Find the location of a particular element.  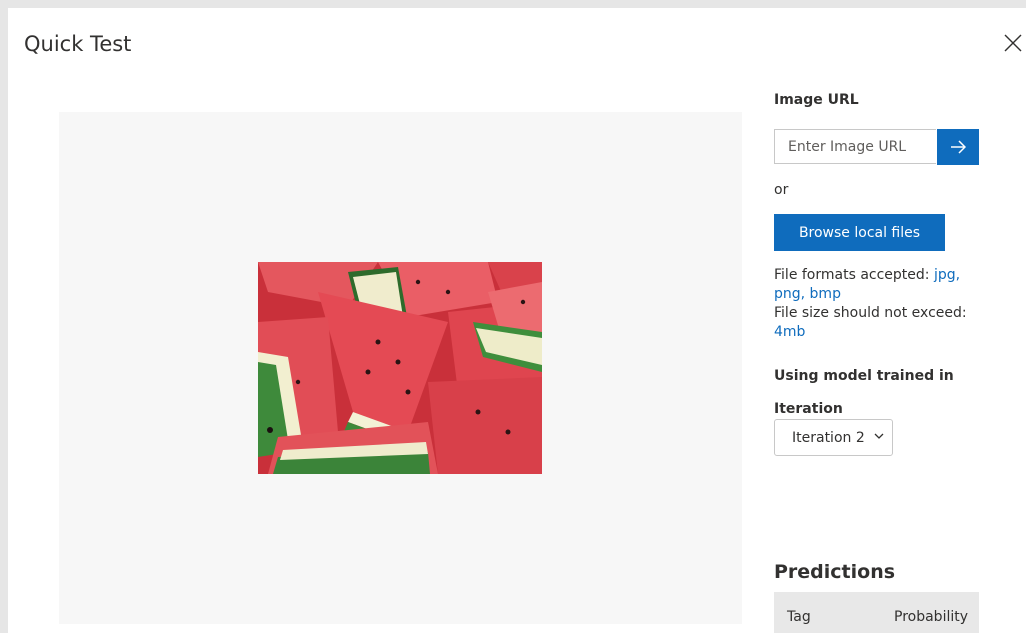

file-size-link: 4mb is located at coordinates (790, 332).